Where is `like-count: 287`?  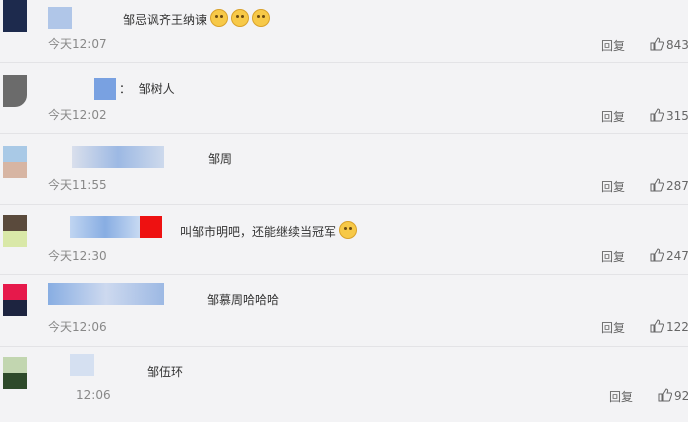
like-count: 287 is located at coordinates (677, 186).